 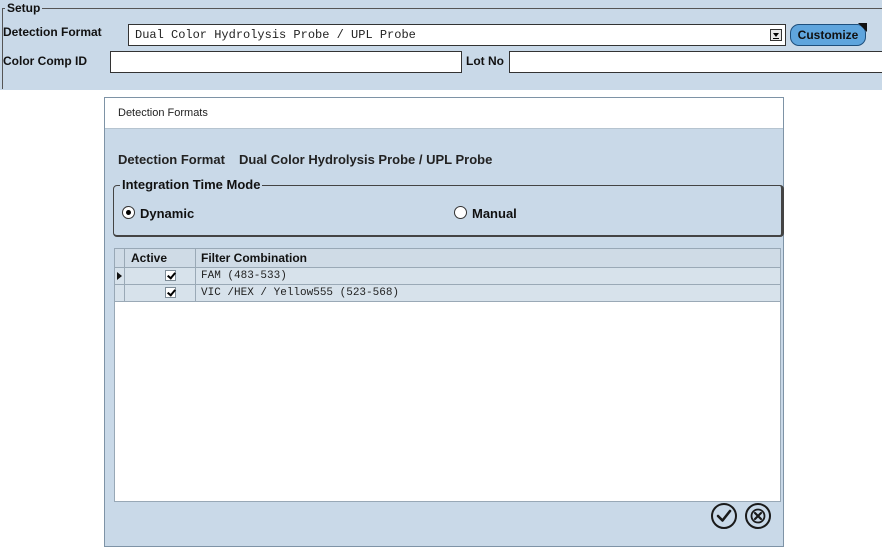 What do you see at coordinates (447, 293) in the screenshot?
I see `table-row: VIC /HEX / Yellow555 (523-568)` at bounding box center [447, 293].